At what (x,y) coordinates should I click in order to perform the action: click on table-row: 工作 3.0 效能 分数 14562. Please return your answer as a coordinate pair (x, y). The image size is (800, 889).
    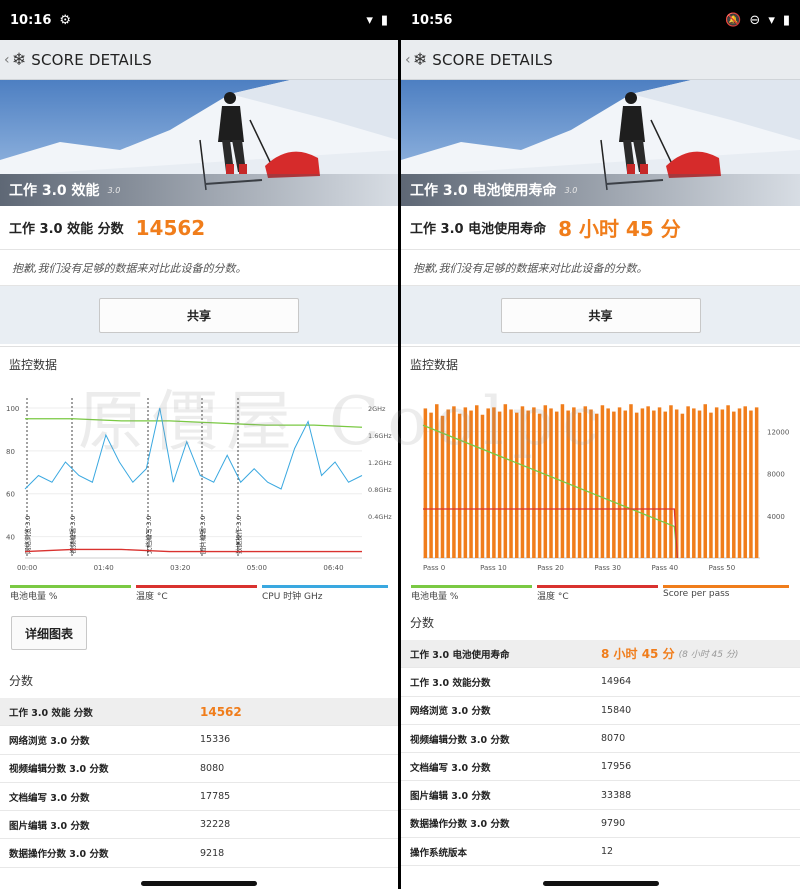
    Looking at the image, I should click on (199, 712).